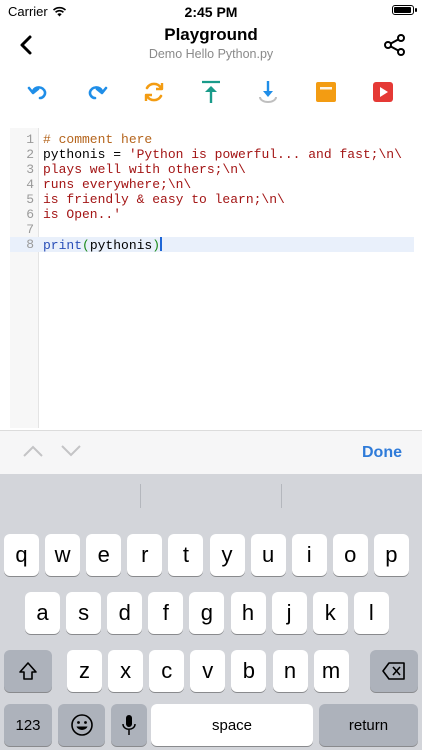 The image size is (422, 750). I want to click on code-text: is friendly & easy to learn;\n\, so click(164, 199).